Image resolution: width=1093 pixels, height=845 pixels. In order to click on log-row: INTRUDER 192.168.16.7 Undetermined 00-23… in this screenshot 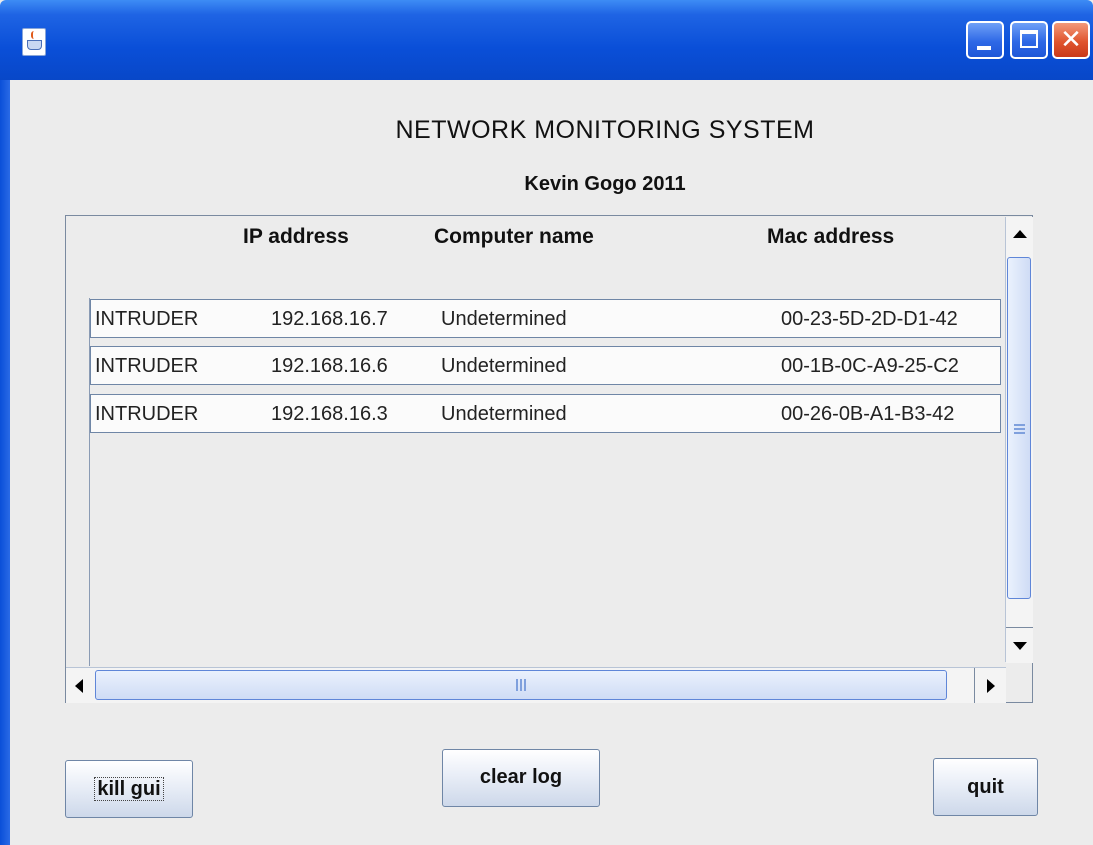, I will do `click(545, 318)`.